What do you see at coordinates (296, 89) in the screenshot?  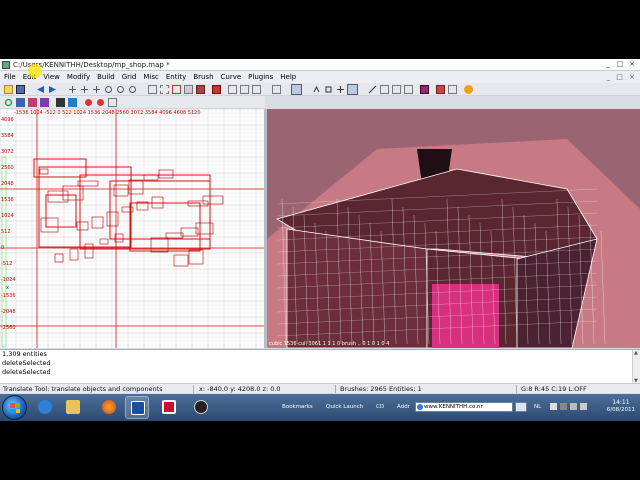 I see `translate-tool-icon` at bounding box center [296, 89].